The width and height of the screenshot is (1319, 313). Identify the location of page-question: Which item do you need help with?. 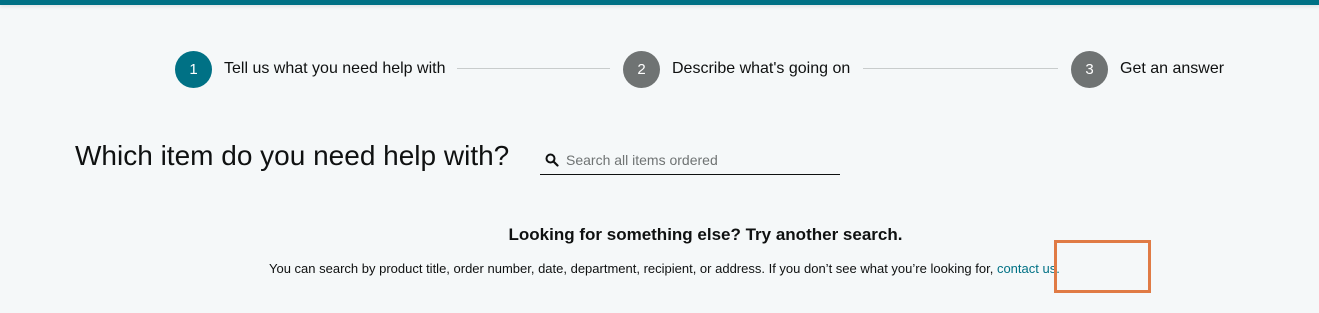
(292, 155).